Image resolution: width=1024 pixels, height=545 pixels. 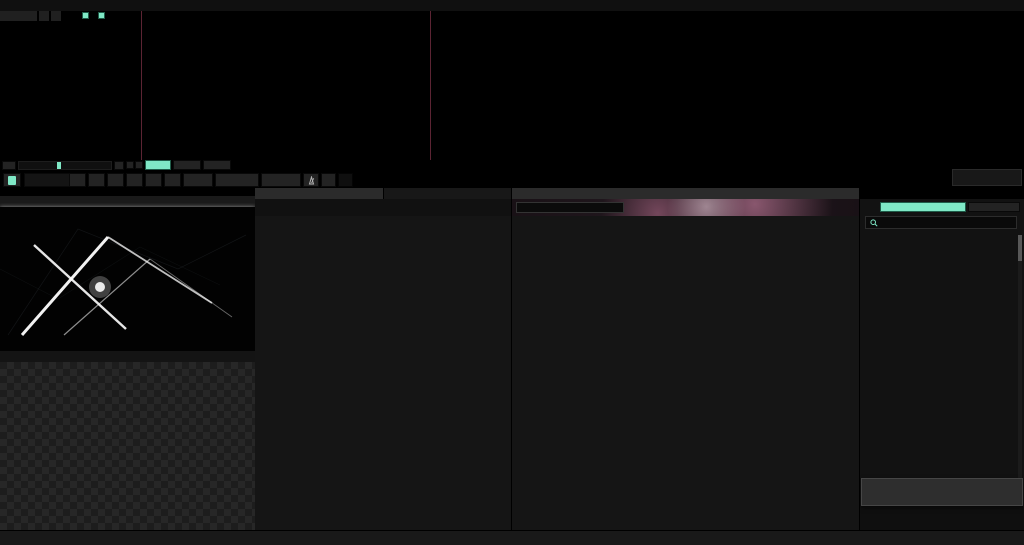 I want to click on record-button, so click(x=987, y=177).